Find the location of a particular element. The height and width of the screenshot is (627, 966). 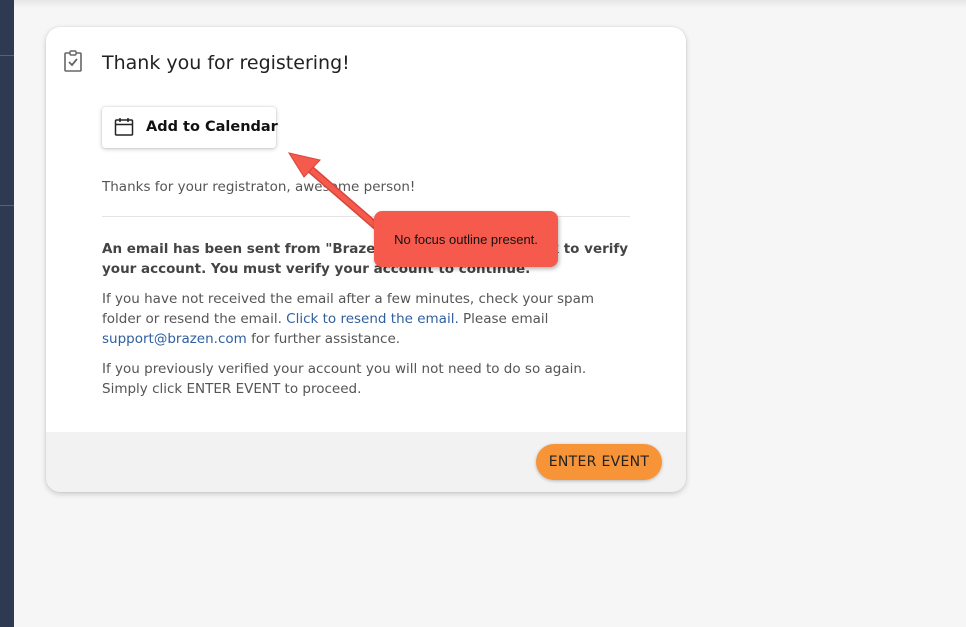

add-to-calendar-button: Add to Calendar is located at coordinates (190, 127).